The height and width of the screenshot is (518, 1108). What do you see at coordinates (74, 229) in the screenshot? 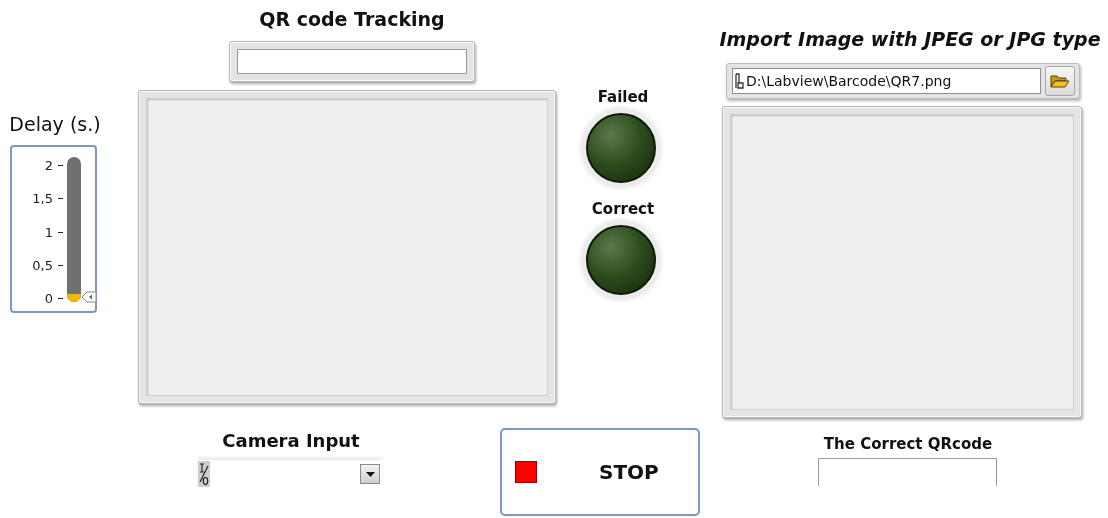
I see `slider-track` at bounding box center [74, 229].